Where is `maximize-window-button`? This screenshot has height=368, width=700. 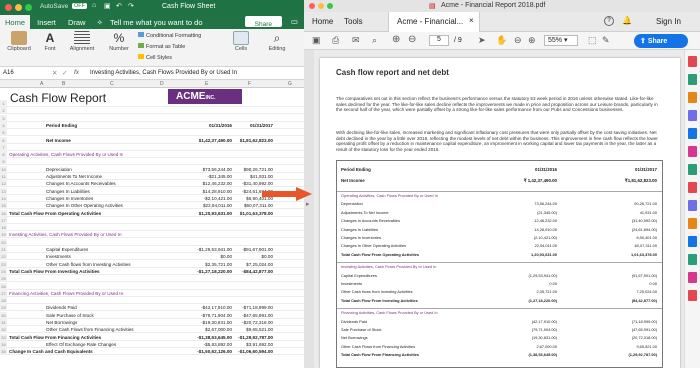 maximize-window-button is located at coordinates (28, 7).